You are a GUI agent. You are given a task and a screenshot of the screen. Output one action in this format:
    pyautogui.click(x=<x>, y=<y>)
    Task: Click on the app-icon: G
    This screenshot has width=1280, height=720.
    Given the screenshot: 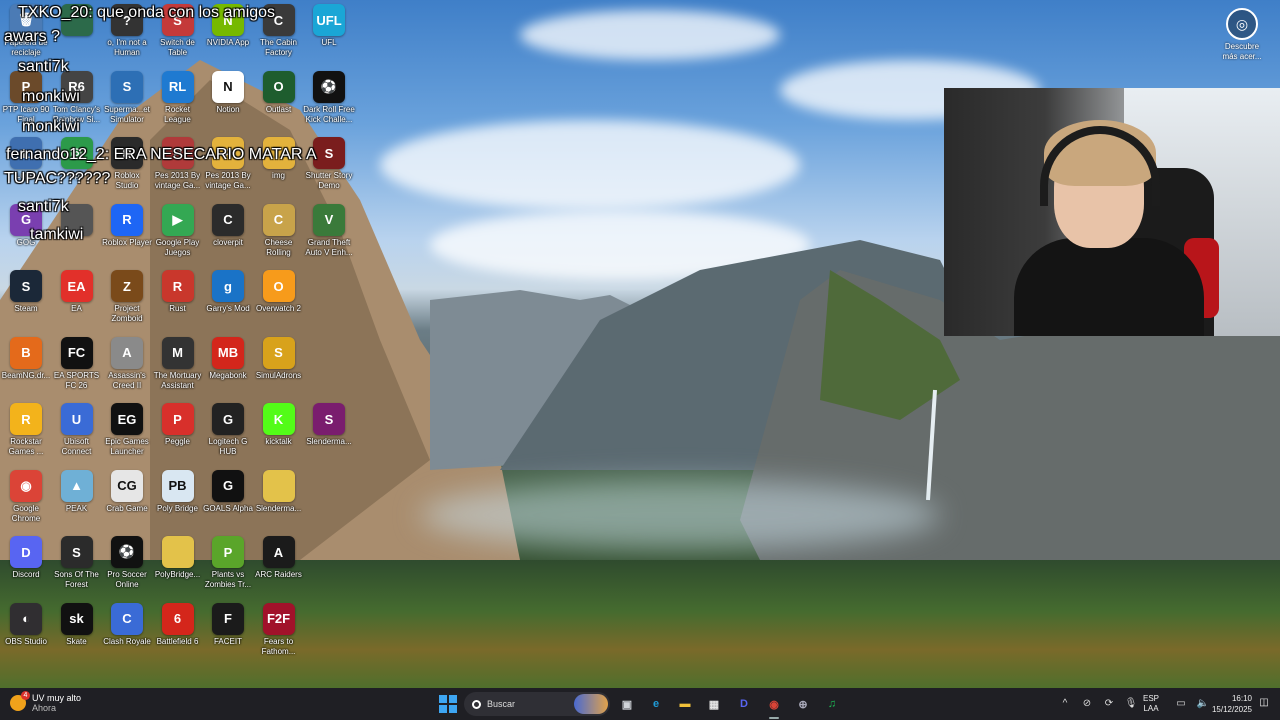 What is the action you would take?
    pyautogui.click(x=228, y=485)
    